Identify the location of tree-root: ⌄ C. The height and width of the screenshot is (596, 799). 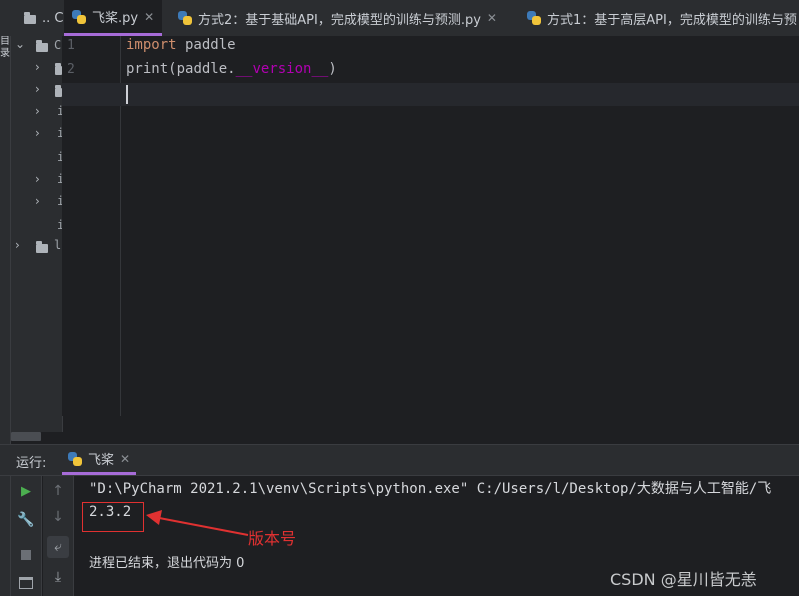
(36, 46).